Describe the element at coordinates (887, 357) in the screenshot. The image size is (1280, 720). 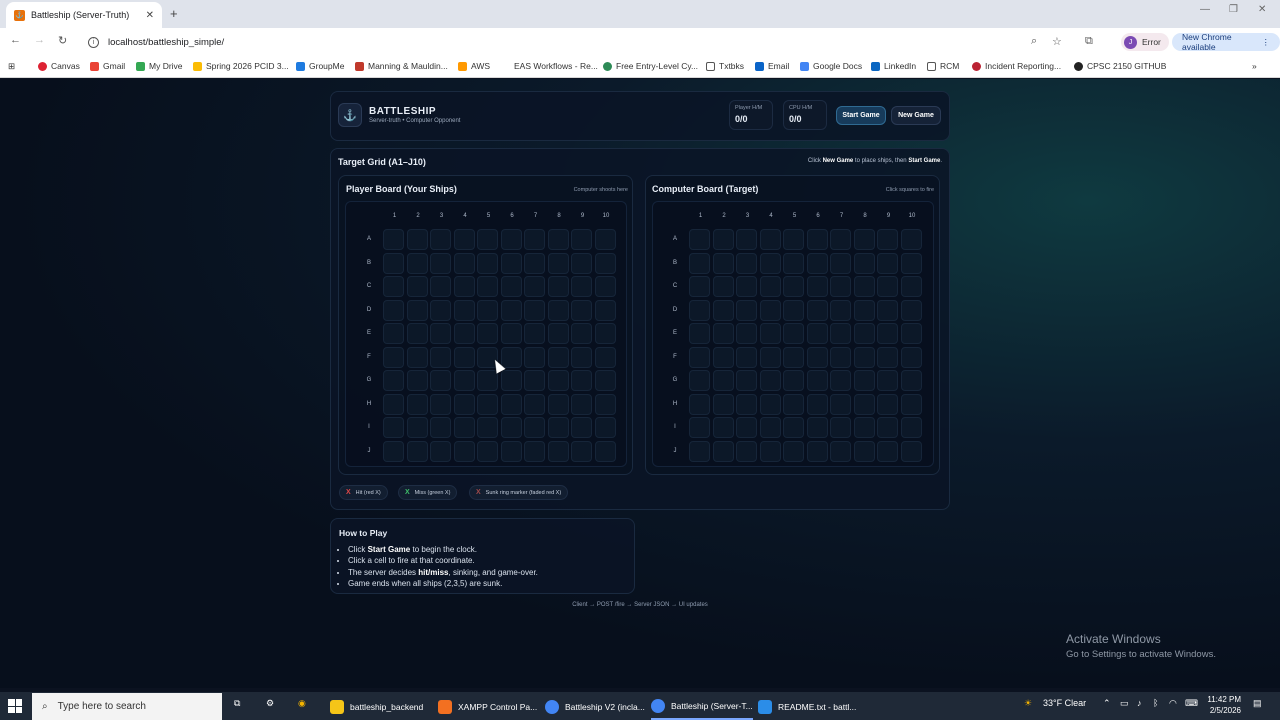
I see `computer-cell-F9` at that location.